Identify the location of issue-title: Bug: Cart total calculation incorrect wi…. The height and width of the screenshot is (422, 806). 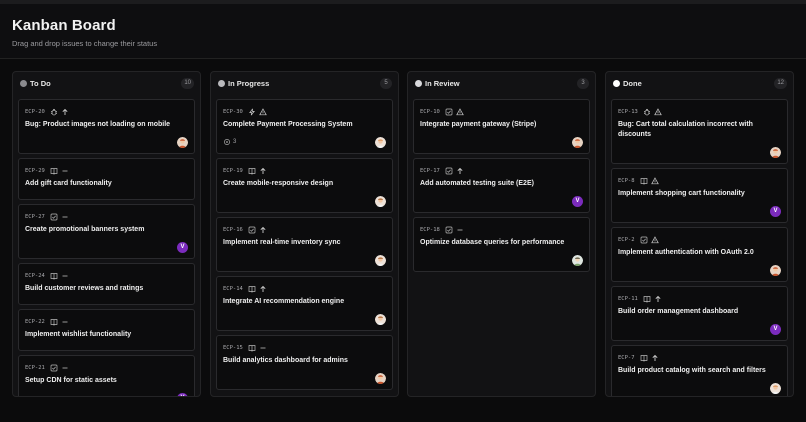
(685, 129).